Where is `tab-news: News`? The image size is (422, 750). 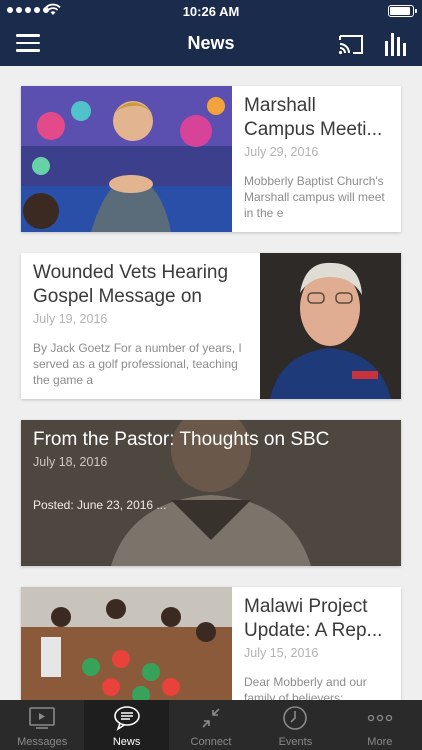
tab-news: News is located at coordinates (126, 725).